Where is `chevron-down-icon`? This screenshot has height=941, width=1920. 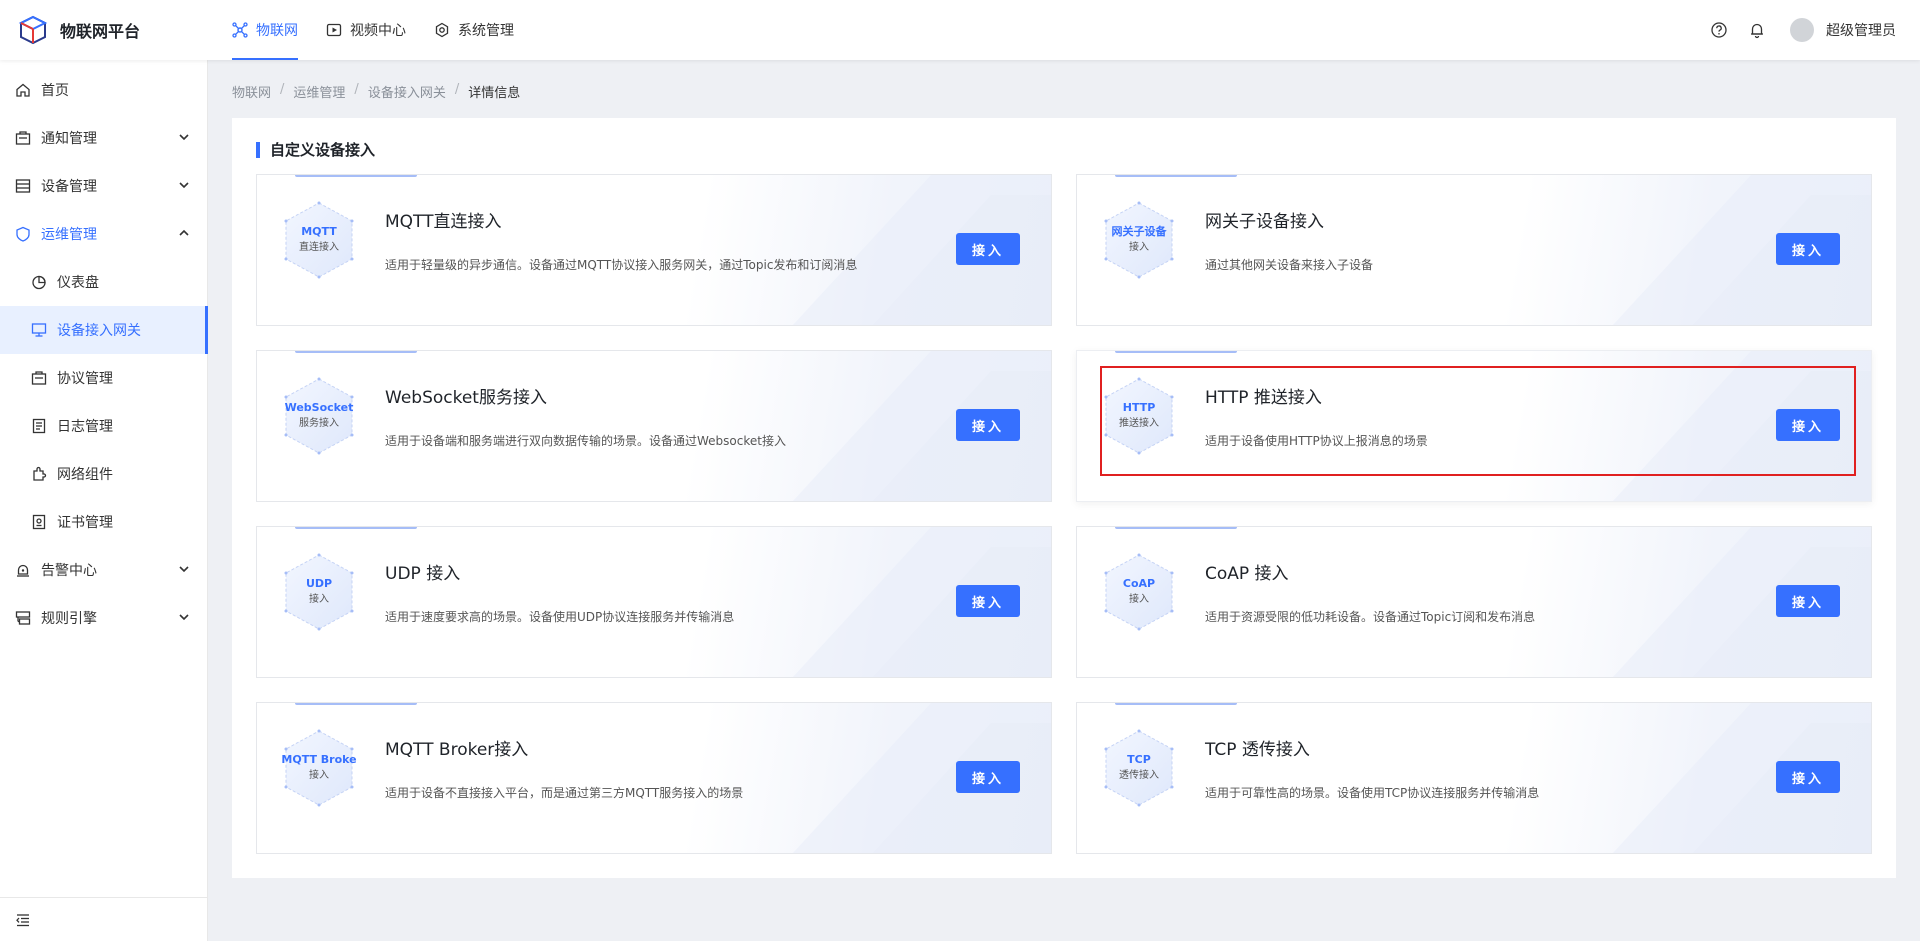 chevron-down-icon is located at coordinates (184, 185).